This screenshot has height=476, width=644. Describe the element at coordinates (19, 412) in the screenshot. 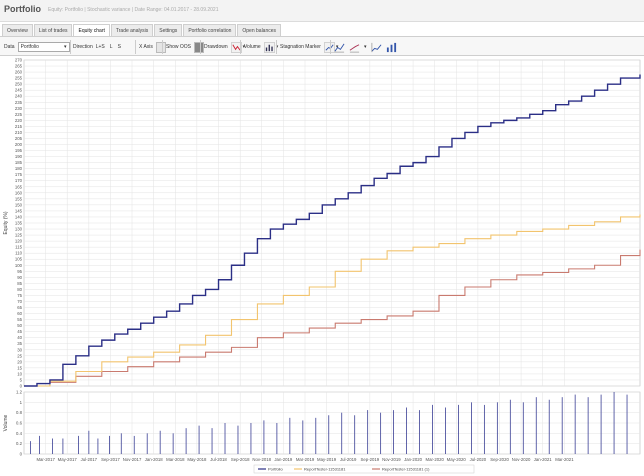

I see `volume-y-tick-label: 0.8` at that location.